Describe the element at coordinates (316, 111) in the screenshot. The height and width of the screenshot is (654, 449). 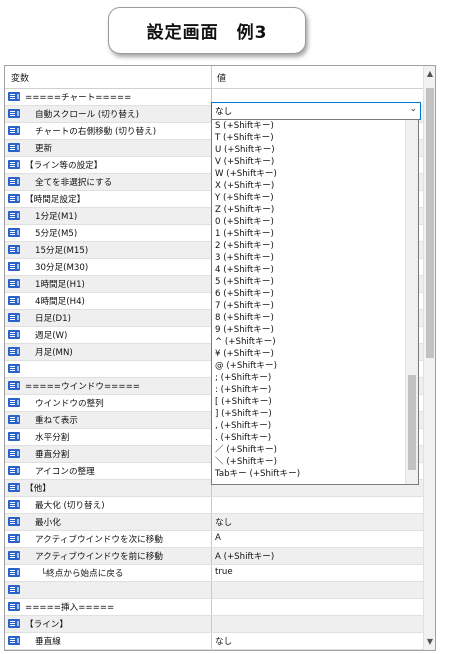
I see `auto-scroll-select: なし ⌄` at that location.